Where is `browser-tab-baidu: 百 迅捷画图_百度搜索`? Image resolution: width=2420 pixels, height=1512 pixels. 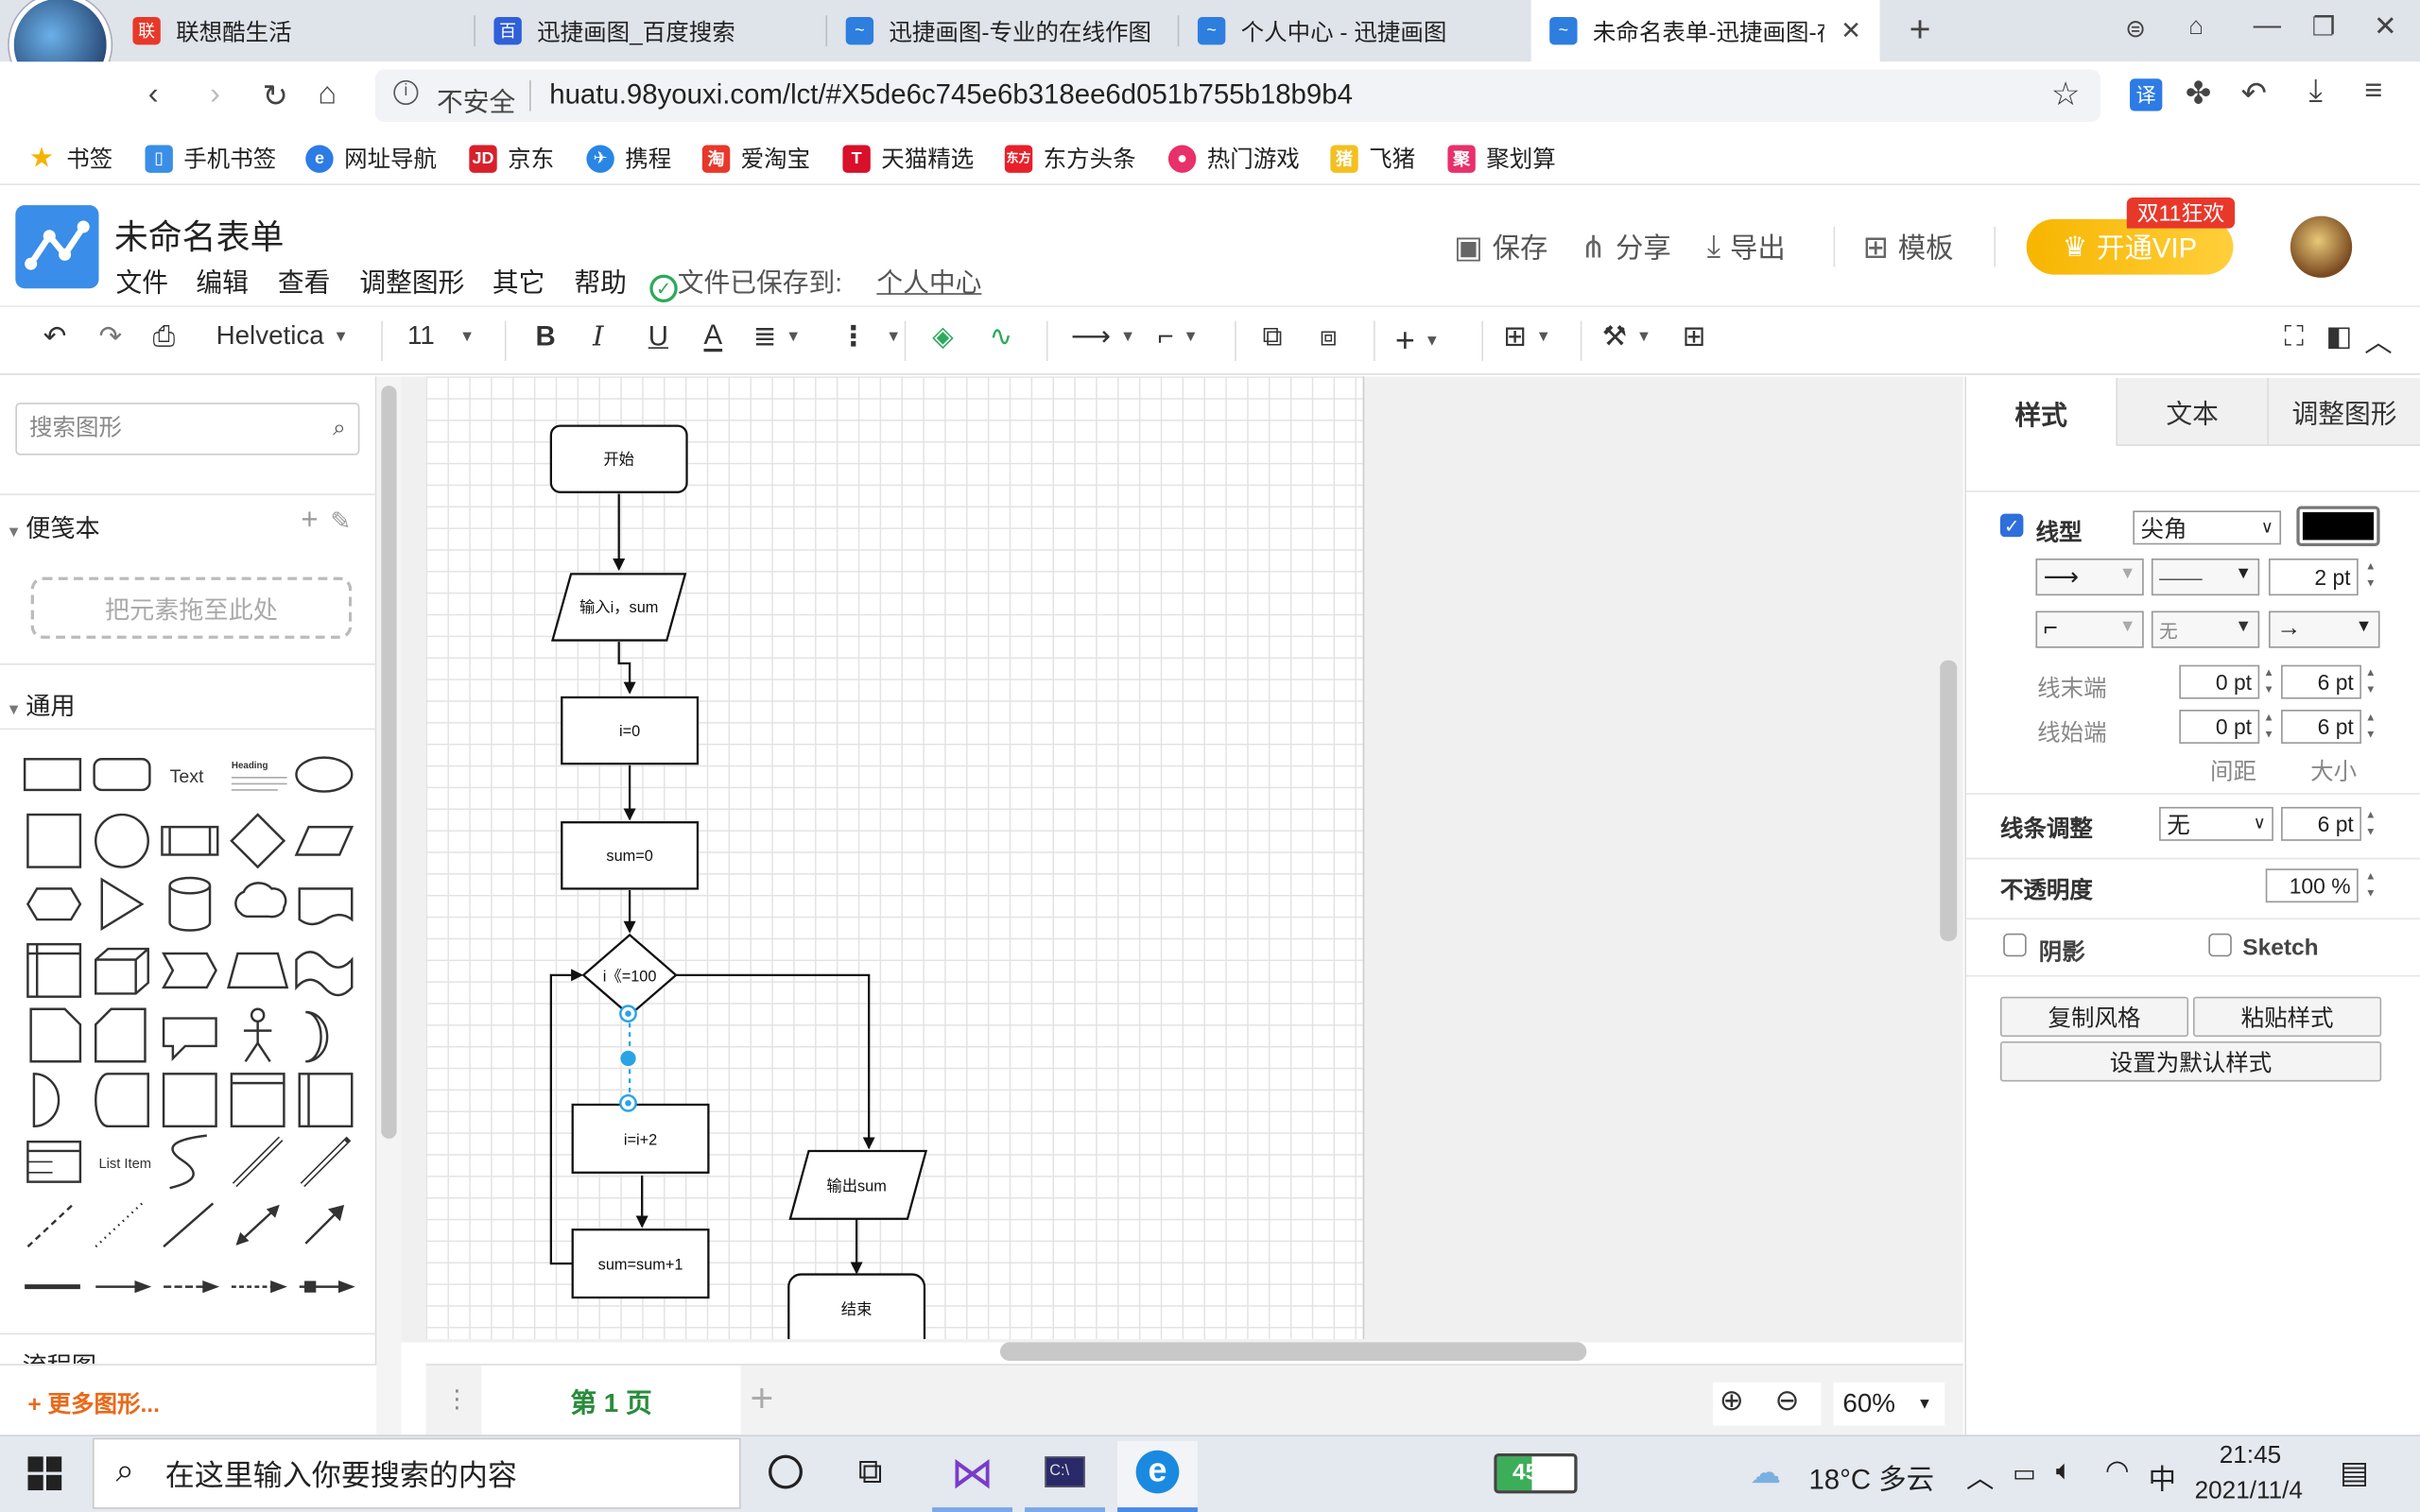
browser-tab-baidu: 百 迅捷画图_百度搜索 is located at coordinates (650, 30).